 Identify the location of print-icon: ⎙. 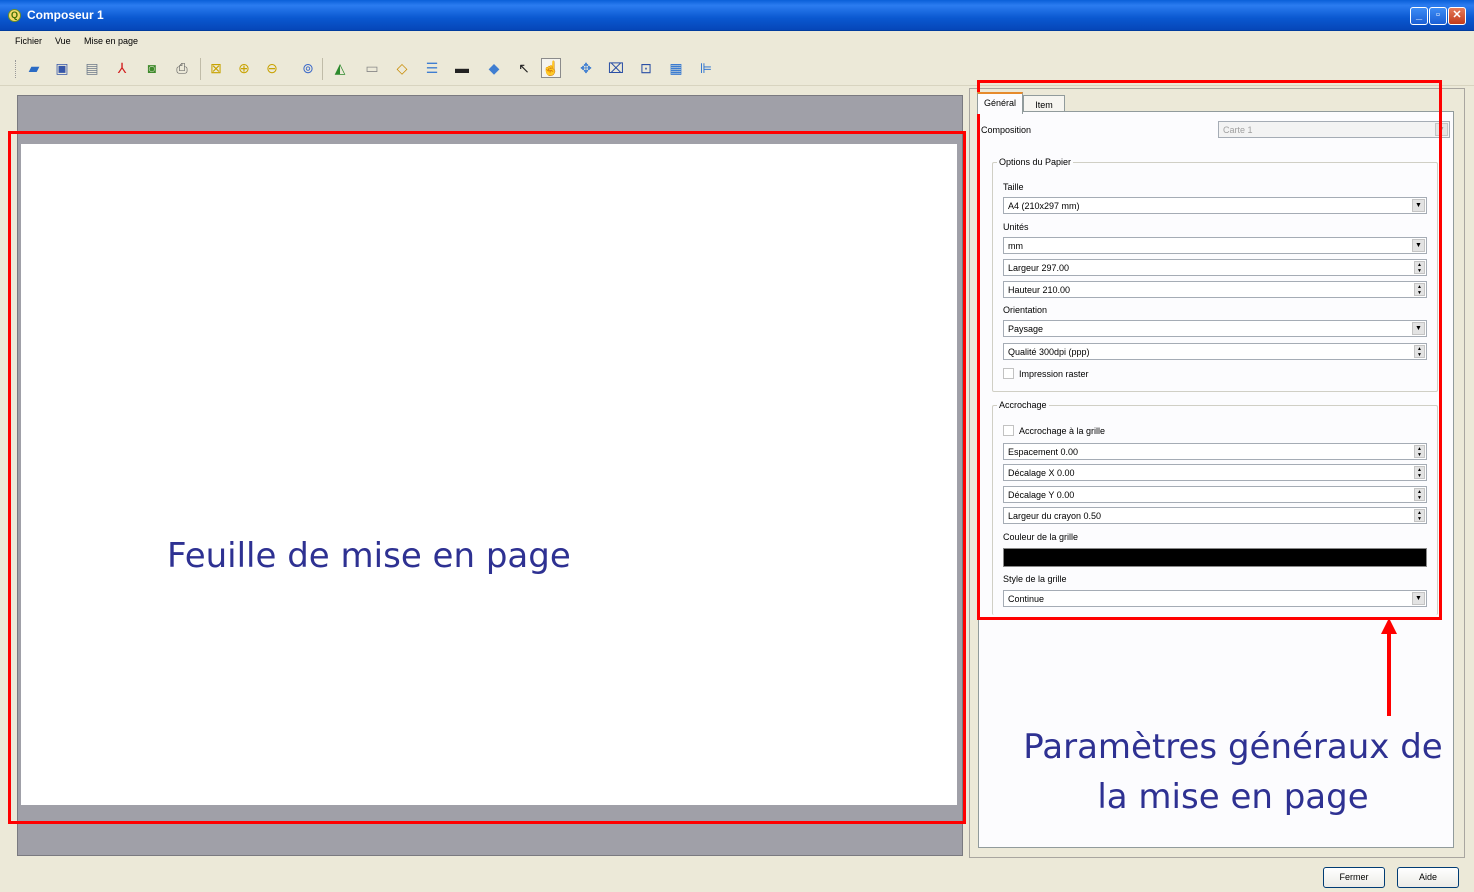
(182, 68).